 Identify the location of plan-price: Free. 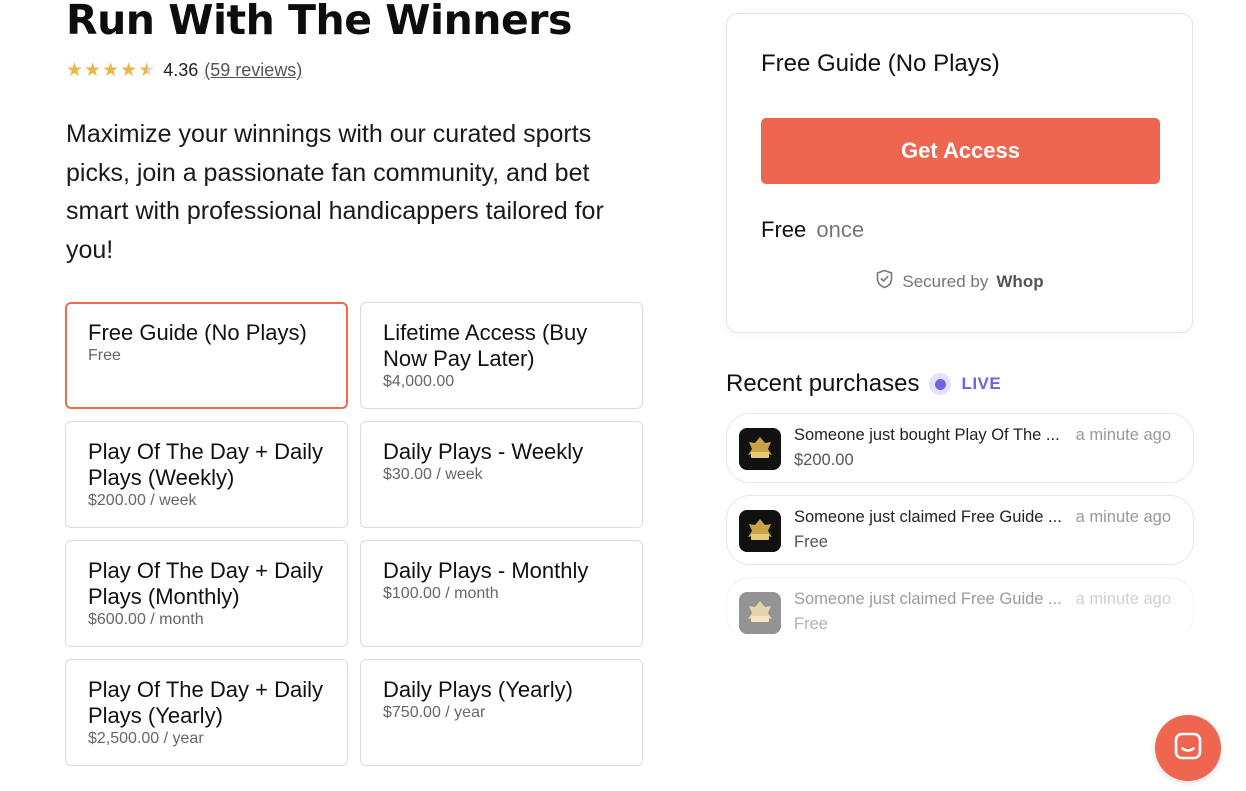
(104, 355).